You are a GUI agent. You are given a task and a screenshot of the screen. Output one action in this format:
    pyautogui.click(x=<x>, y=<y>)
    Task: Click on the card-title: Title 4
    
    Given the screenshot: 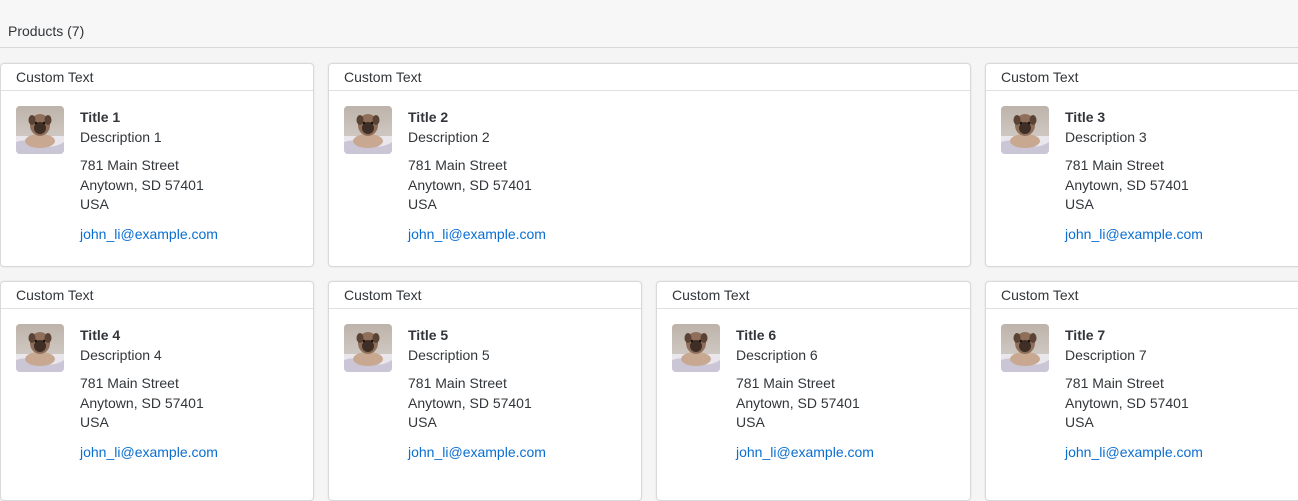 What is the action you would take?
    pyautogui.click(x=100, y=335)
    